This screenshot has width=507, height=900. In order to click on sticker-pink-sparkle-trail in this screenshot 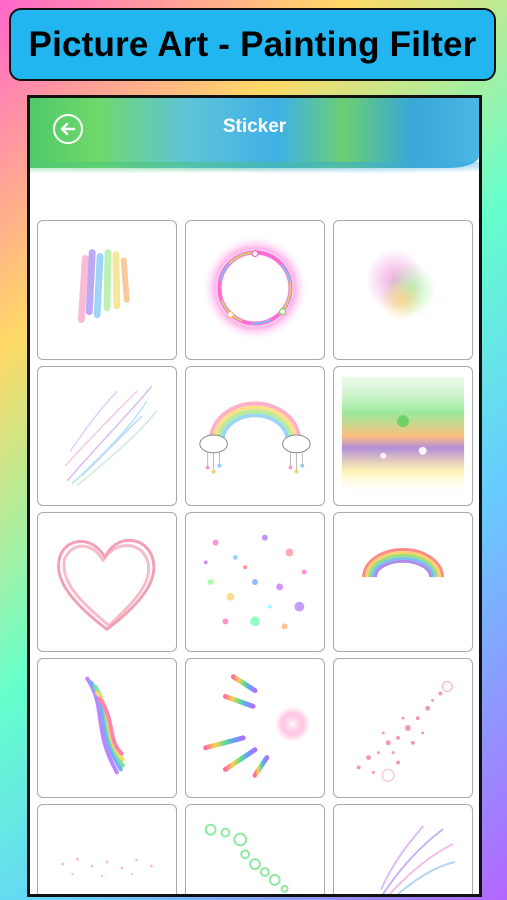, I will do `click(403, 728)`.